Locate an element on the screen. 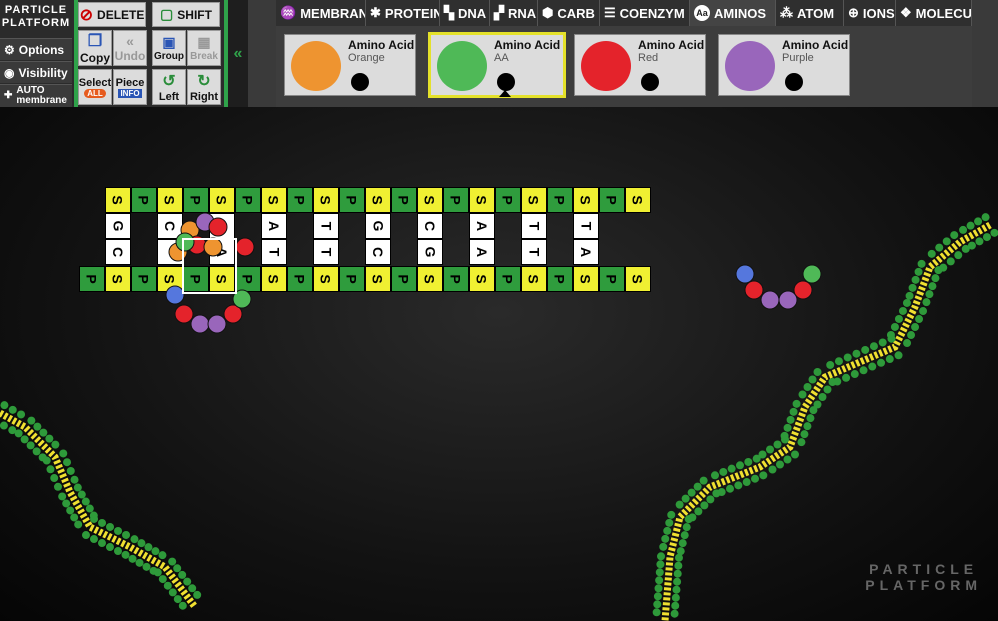 The width and height of the screenshot is (998, 621). logo-line1: PARTICLE is located at coordinates (36, 10).